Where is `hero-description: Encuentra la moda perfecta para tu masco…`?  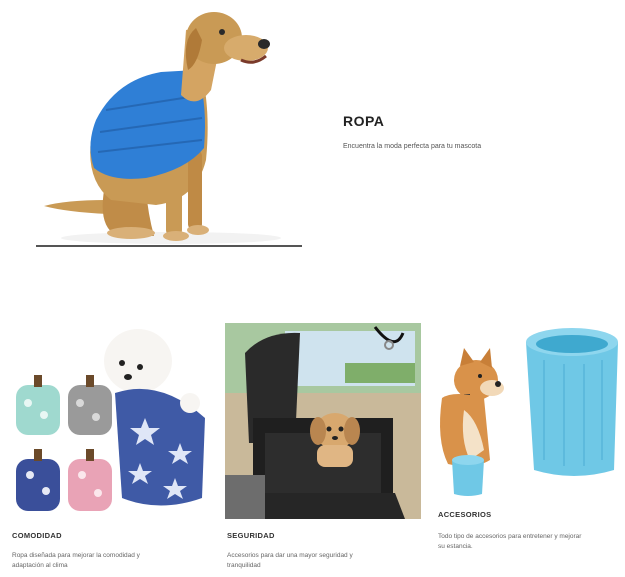
hero-description: Encuentra la moda perfecta para tu masco… is located at coordinates (412, 146).